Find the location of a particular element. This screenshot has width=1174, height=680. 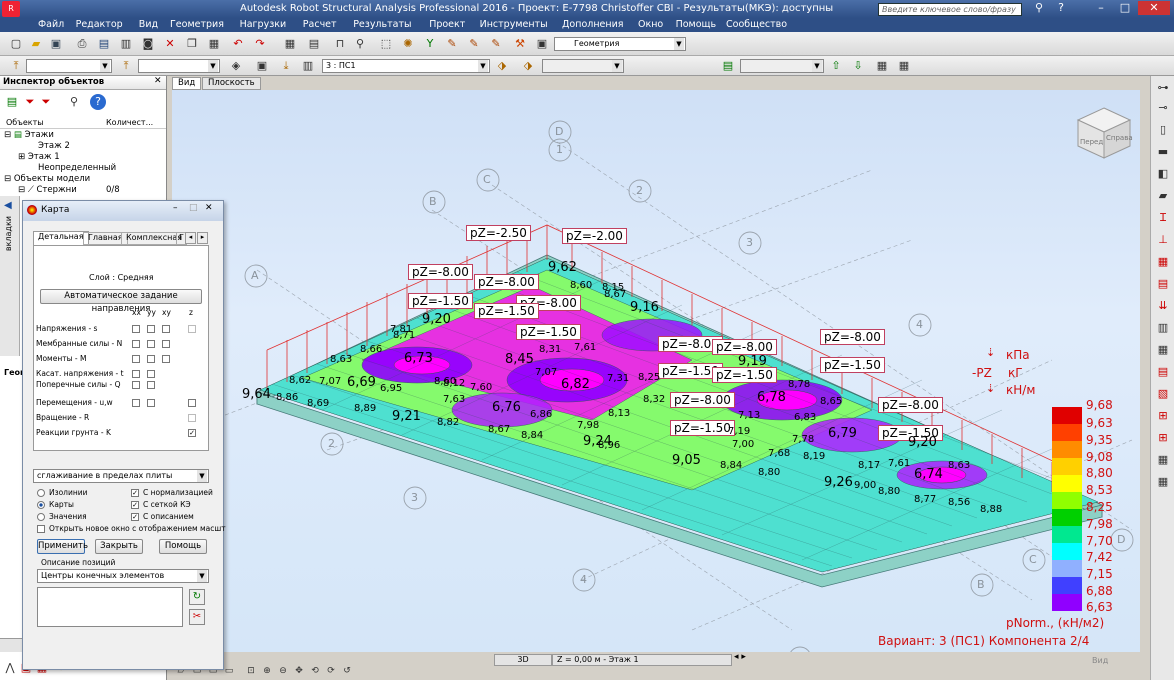

load-case-combo: 3 : ПС1 ▼ is located at coordinates (406, 66).